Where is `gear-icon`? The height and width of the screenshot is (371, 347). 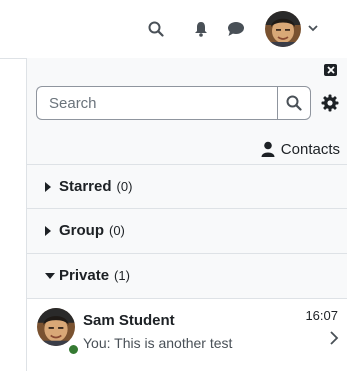
gear-icon is located at coordinates (330, 103).